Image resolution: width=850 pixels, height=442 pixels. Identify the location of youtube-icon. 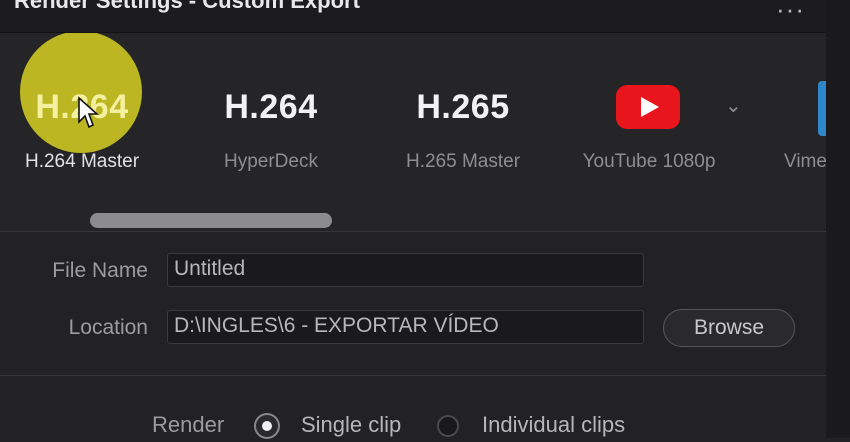
(648, 107).